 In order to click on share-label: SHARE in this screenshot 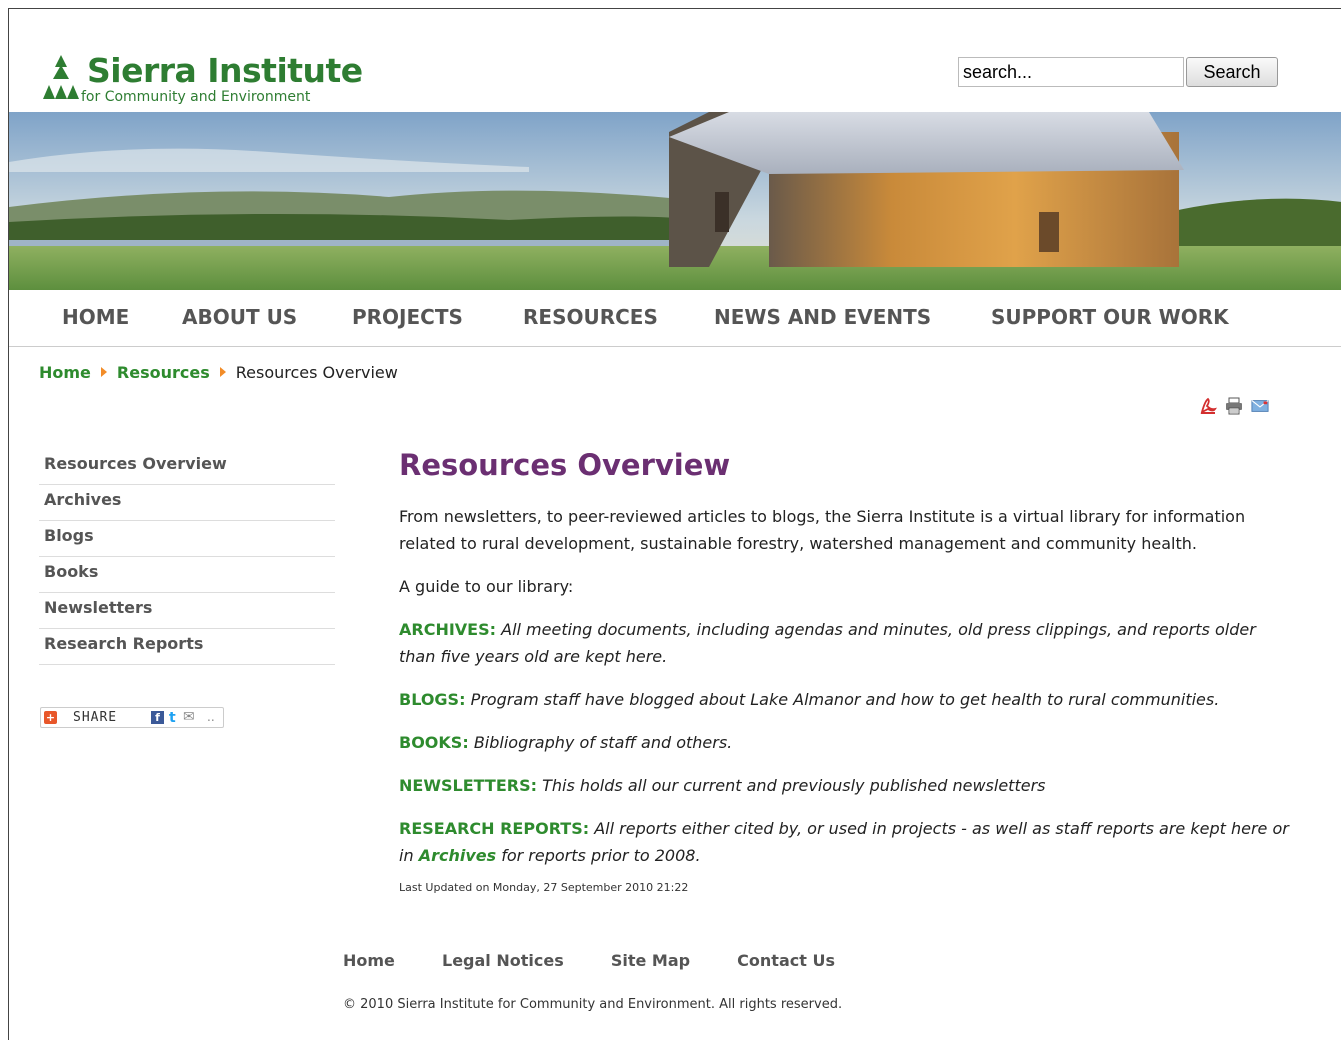, I will do `click(95, 717)`.